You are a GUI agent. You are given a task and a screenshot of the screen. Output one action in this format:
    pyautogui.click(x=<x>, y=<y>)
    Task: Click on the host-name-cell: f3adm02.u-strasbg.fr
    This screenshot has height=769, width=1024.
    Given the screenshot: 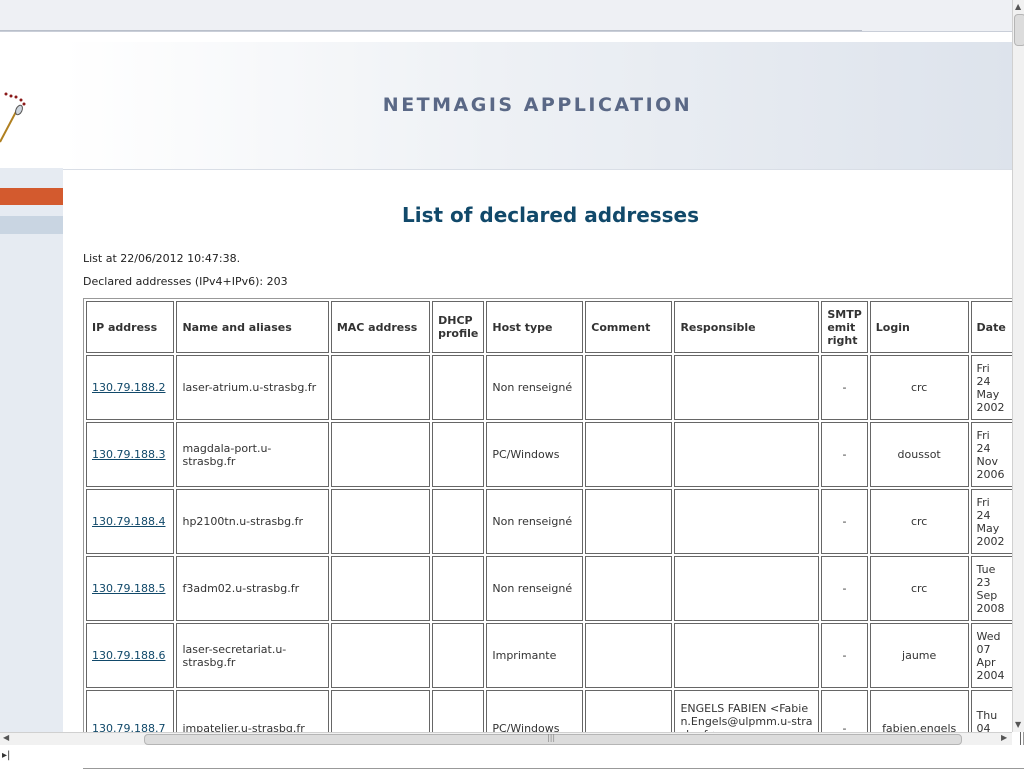 What is the action you would take?
    pyautogui.click(x=252, y=588)
    